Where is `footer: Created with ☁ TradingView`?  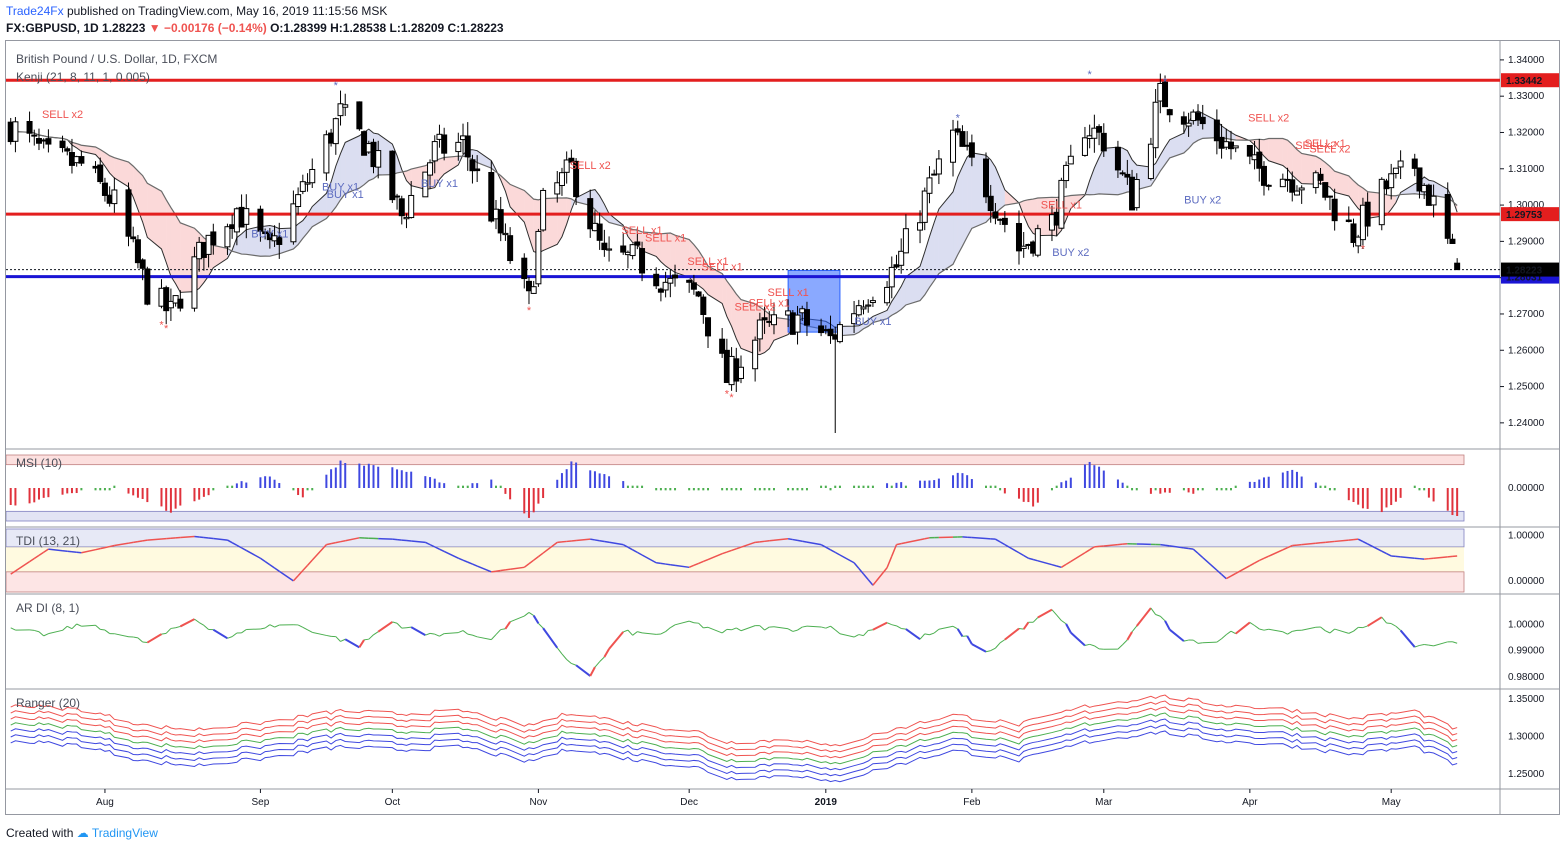 footer: Created with ☁ TradingView is located at coordinates (82, 833).